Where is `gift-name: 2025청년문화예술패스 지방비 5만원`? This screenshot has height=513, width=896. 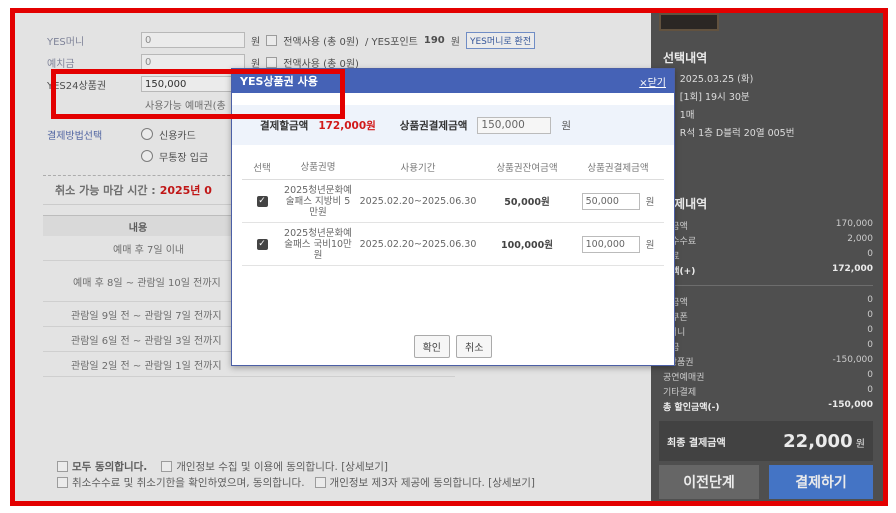 gift-name: 2025청년문화예술패스 지방비 5만원 is located at coordinates (318, 201).